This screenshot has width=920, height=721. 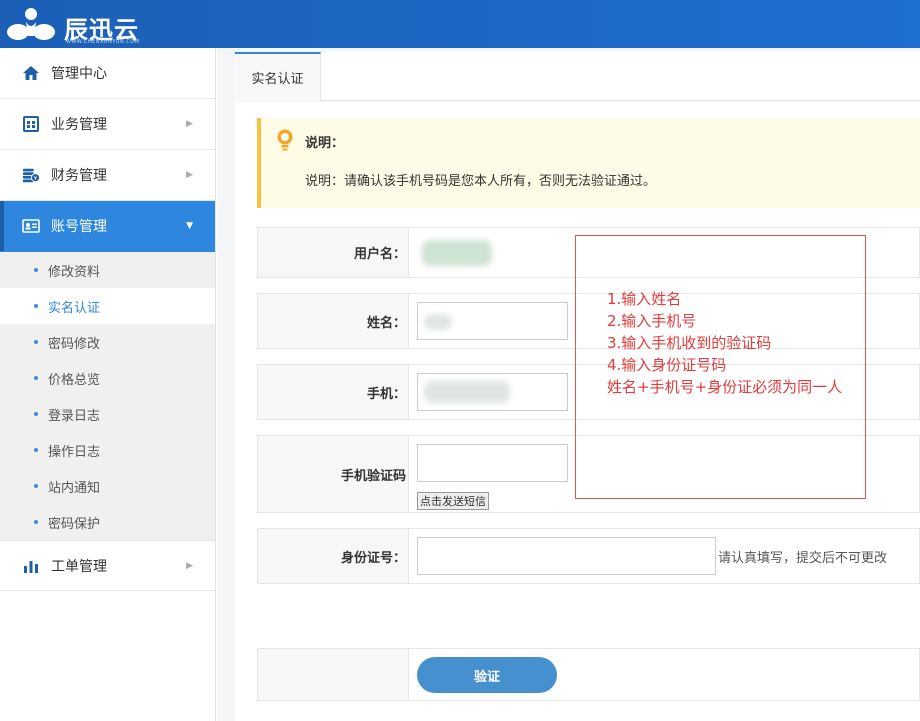 I want to click on sms-code-label: 手机验证码, so click(x=333, y=474).